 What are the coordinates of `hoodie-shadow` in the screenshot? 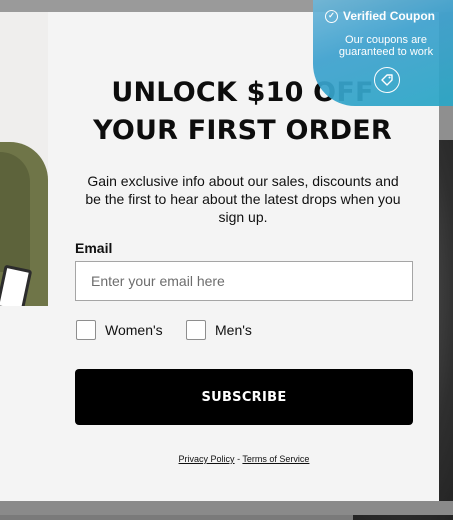 It's located at (15, 212).